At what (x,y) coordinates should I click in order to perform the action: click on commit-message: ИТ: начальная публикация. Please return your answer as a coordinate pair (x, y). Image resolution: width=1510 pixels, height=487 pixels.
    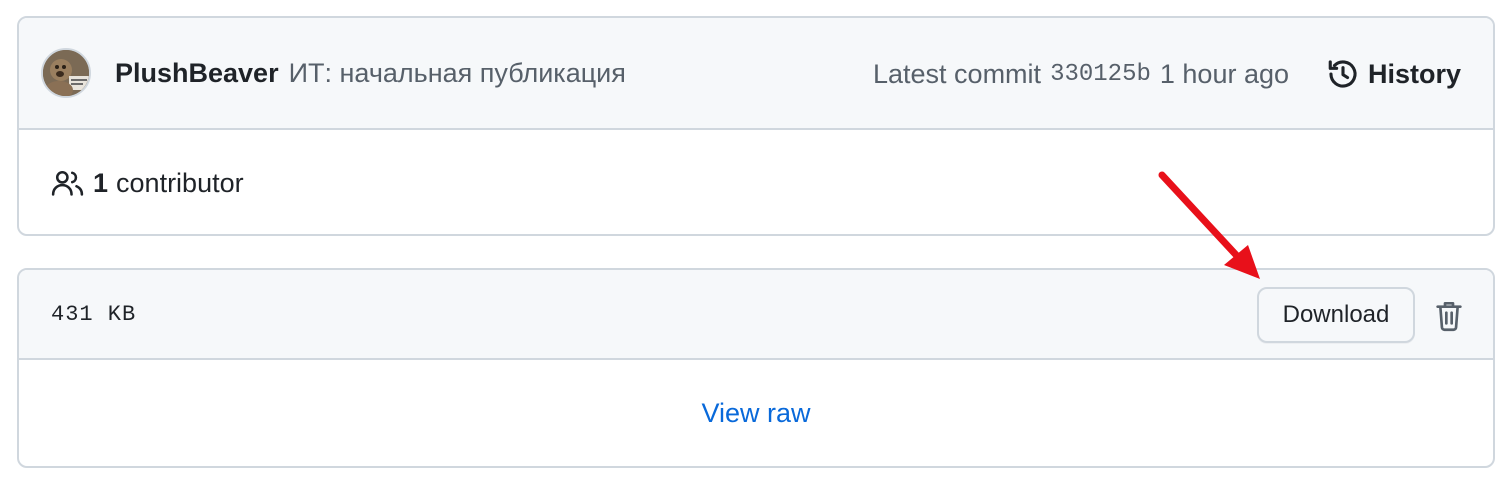
    Looking at the image, I should click on (457, 73).